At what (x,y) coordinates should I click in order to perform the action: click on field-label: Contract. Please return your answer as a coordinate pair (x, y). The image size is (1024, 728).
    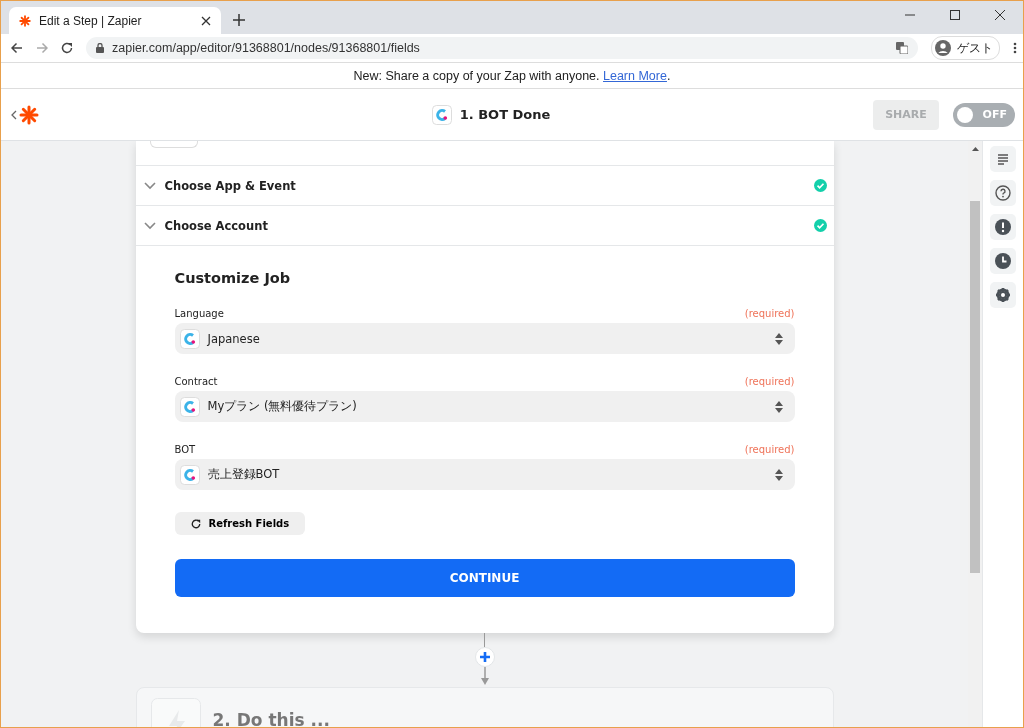
    Looking at the image, I should click on (196, 381).